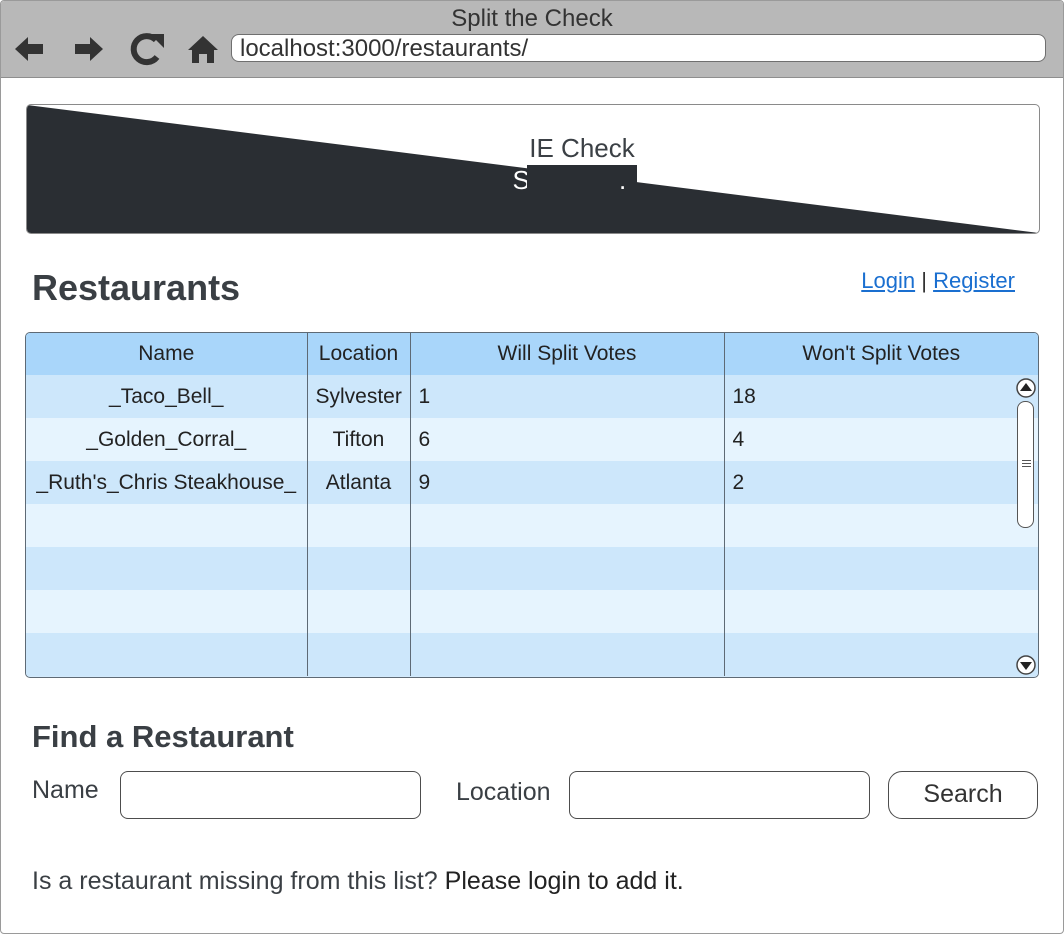 The width and height of the screenshot is (1064, 934). Describe the element at coordinates (567, 482) in the screenshot. I see `cell-will-split: 9` at that location.